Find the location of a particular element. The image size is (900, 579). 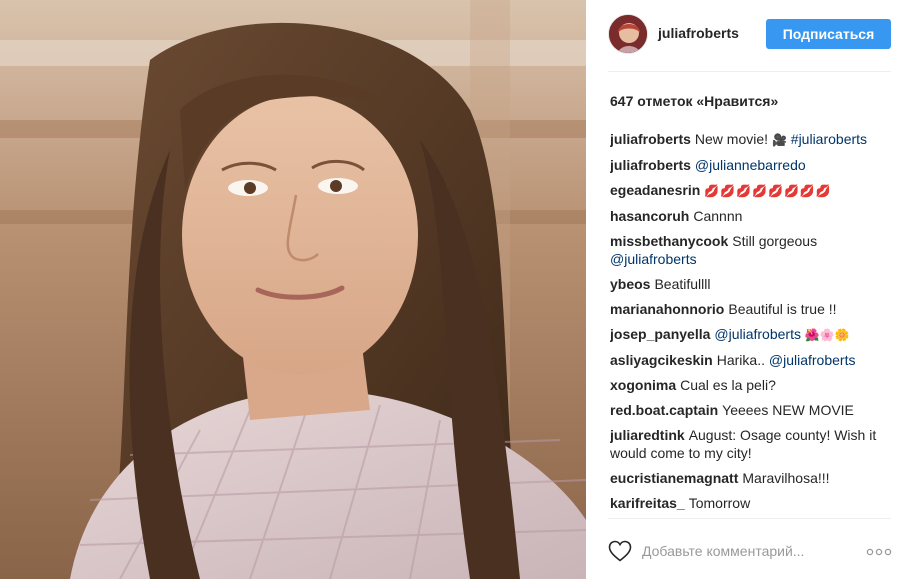

comment-item: marianahonnorio Beautiful is true !! is located at coordinates (744, 309).